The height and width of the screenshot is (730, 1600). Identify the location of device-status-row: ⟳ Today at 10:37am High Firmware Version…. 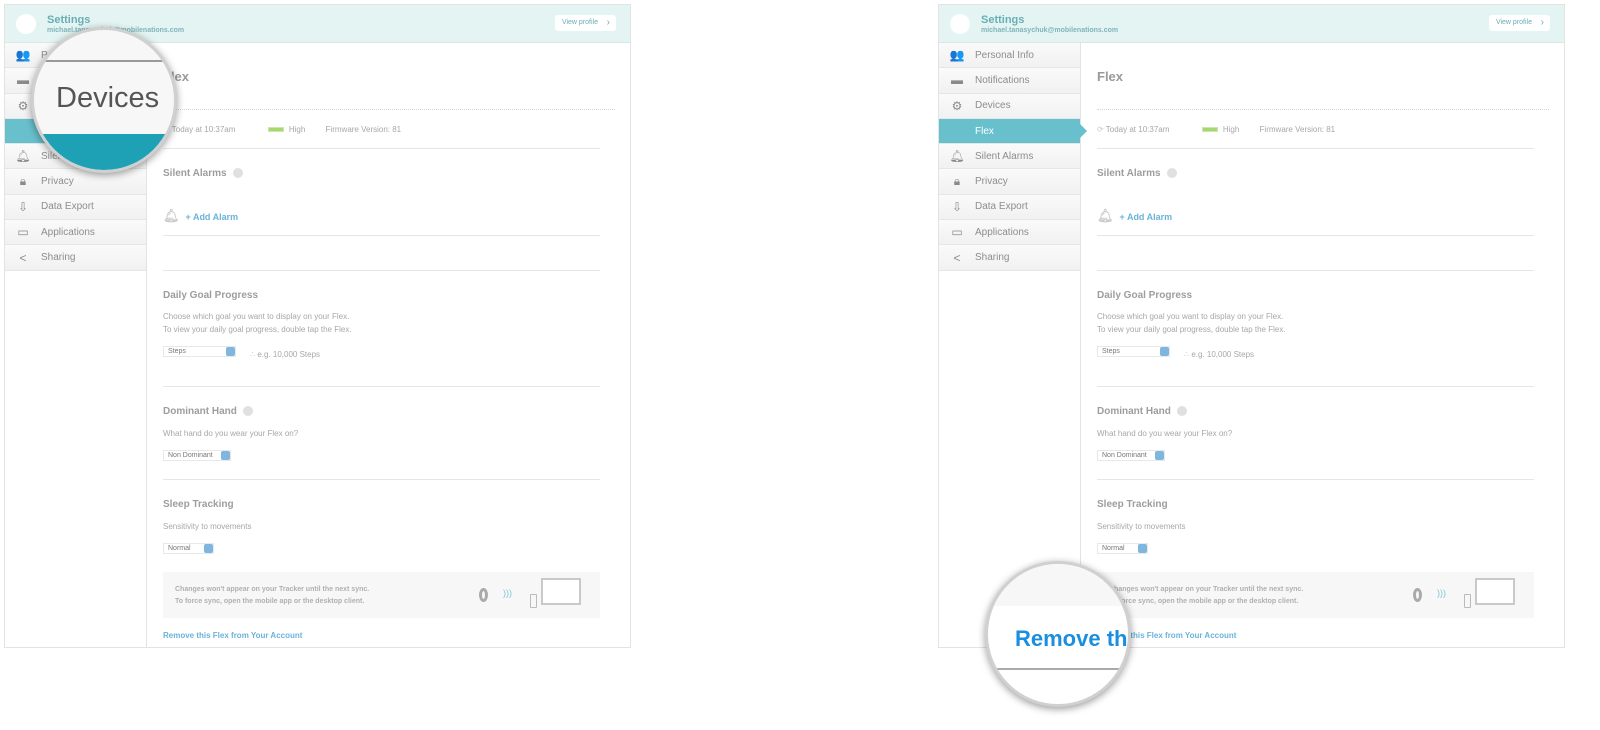
(282, 129).